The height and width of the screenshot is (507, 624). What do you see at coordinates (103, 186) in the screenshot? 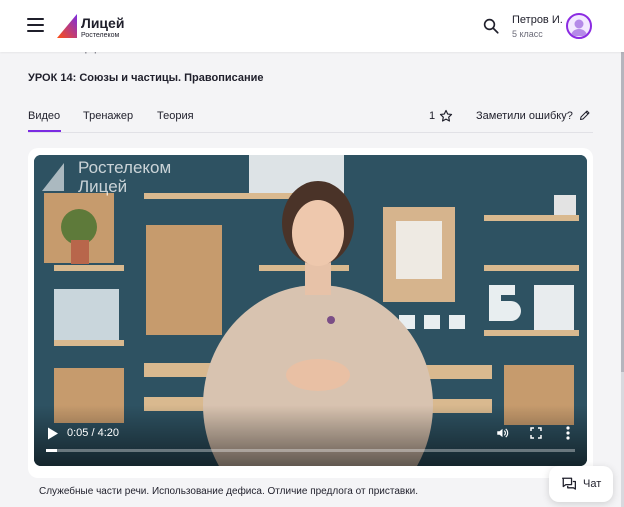
I see `video-brand-line2: Лицей` at bounding box center [103, 186].